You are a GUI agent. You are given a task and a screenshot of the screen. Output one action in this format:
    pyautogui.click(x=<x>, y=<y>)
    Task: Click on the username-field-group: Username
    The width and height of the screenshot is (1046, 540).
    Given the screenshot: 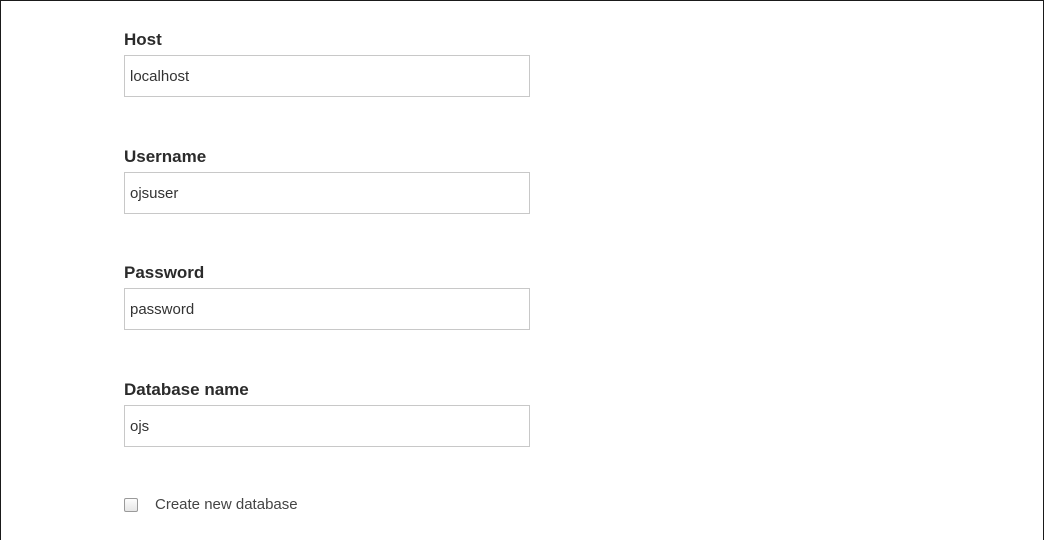 What is the action you would take?
    pyautogui.click(x=327, y=180)
    